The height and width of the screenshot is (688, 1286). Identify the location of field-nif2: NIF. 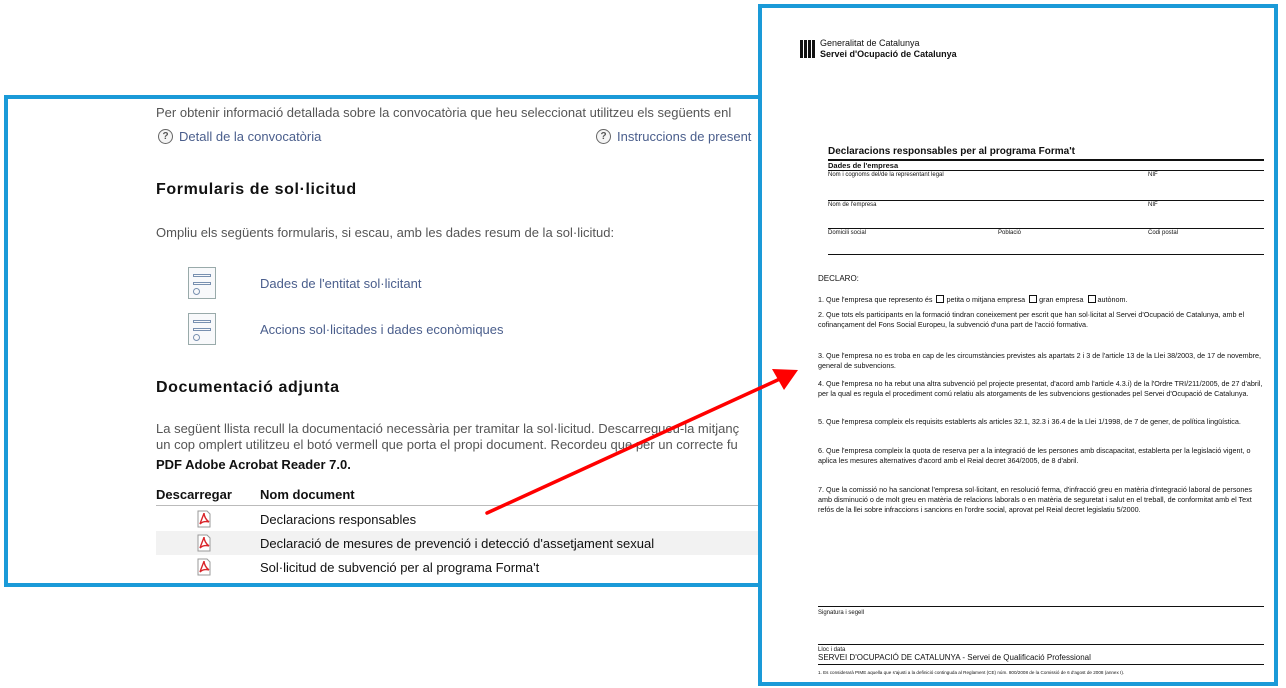
(1153, 205).